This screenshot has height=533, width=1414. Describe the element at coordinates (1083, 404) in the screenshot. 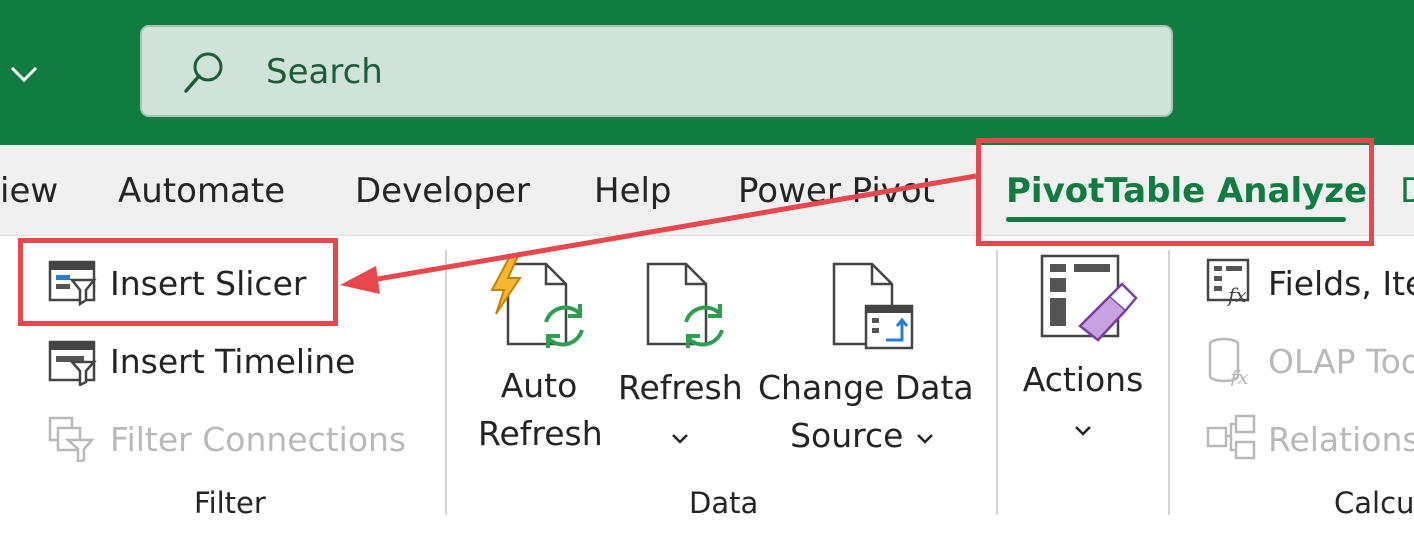

I see `actions-button: Actions` at that location.